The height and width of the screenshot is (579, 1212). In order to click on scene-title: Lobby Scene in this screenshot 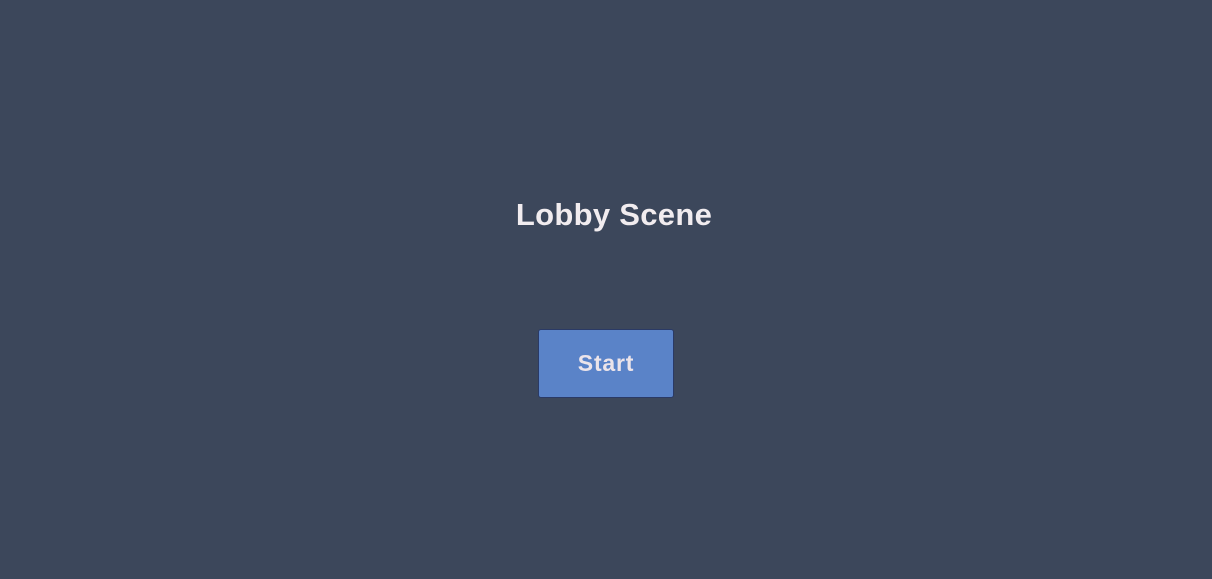, I will do `click(614, 214)`.